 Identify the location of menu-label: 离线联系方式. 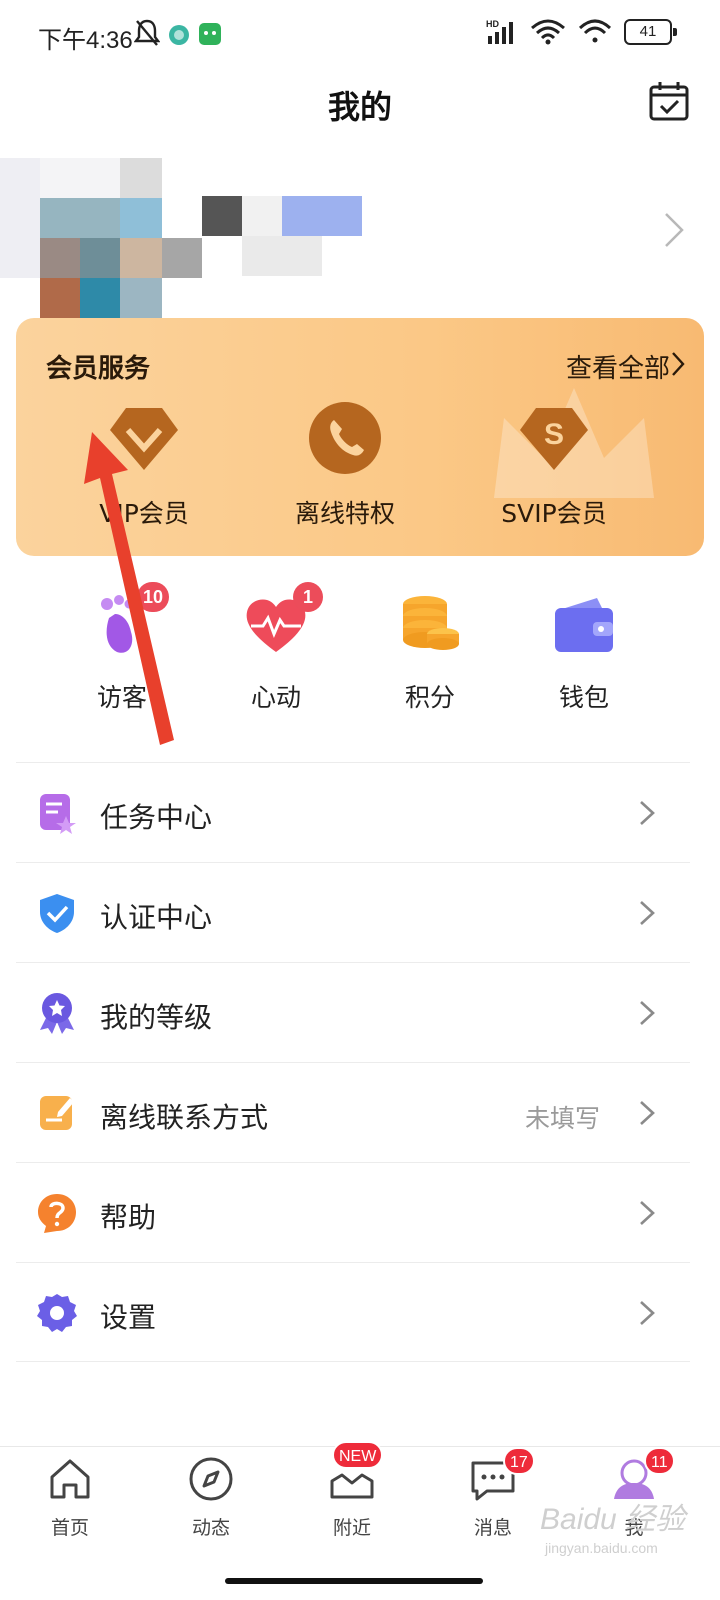
(184, 1117).